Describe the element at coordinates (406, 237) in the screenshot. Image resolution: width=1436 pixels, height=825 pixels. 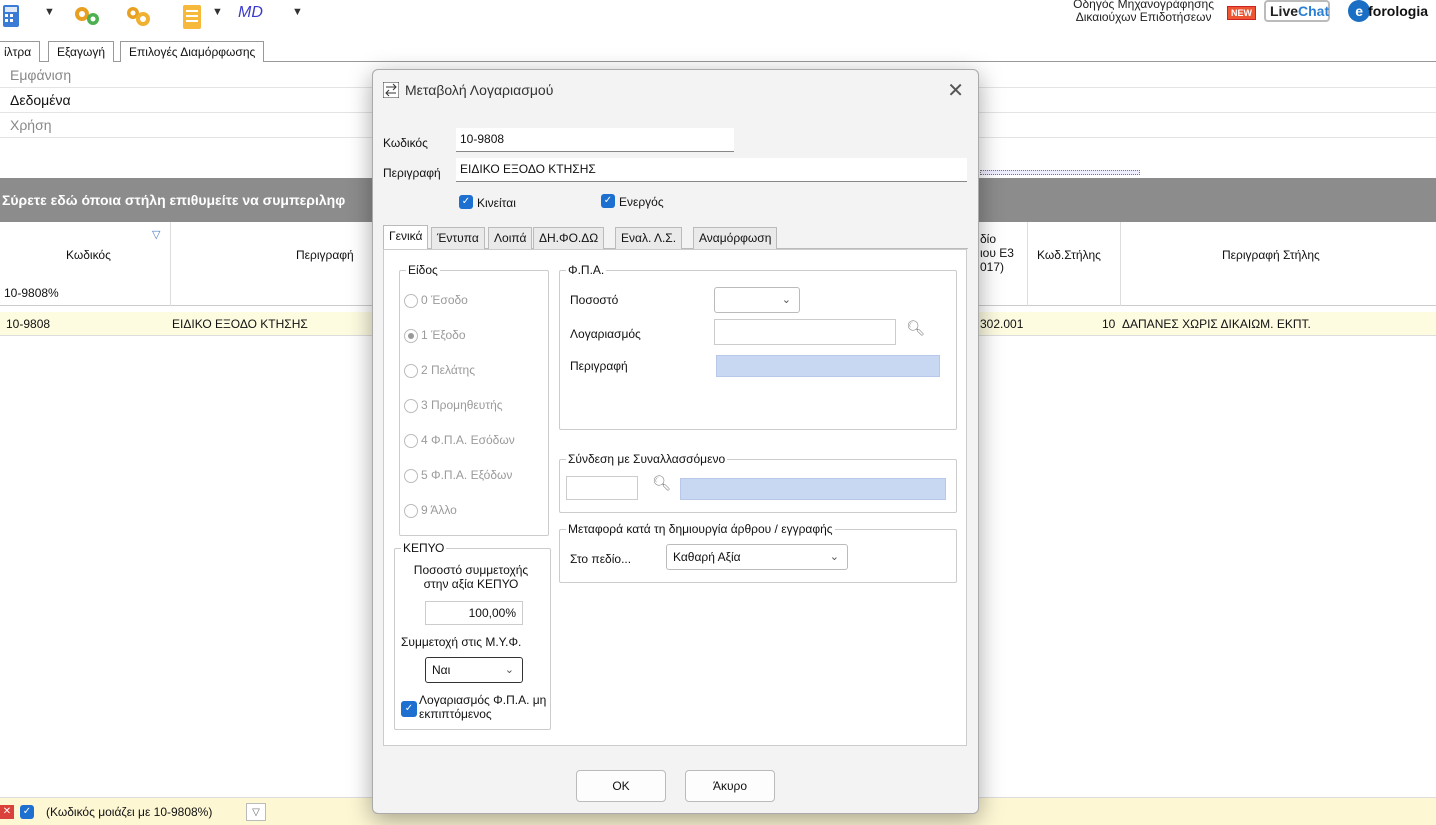
I see `tab-general: Γενικά` at that location.